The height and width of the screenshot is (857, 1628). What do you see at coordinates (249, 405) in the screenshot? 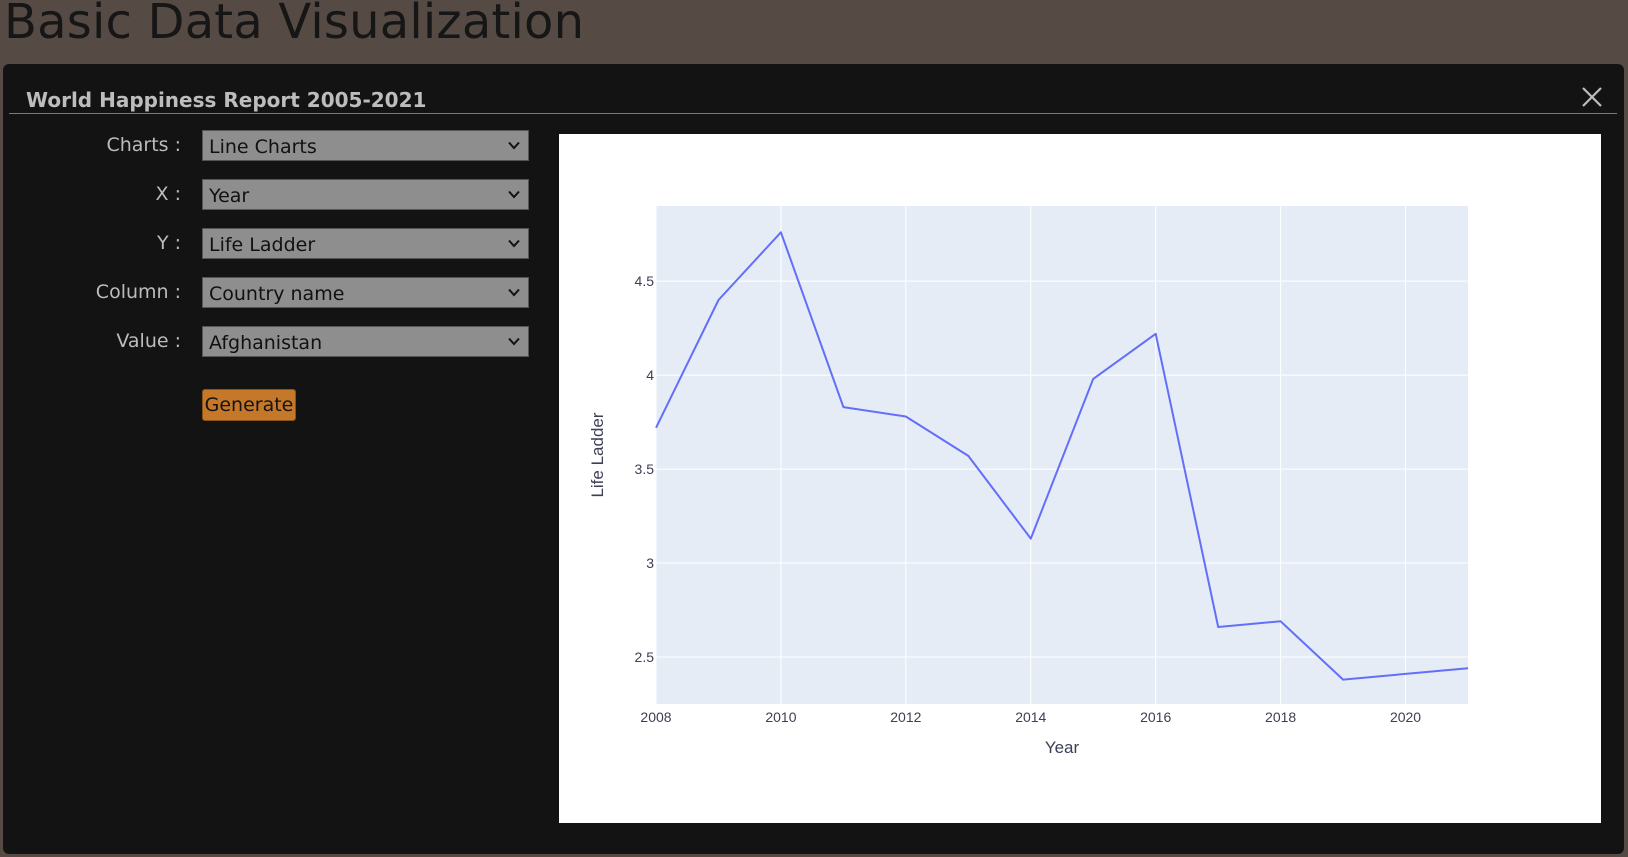
I see `generate-button: Generate` at bounding box center [249, 405].